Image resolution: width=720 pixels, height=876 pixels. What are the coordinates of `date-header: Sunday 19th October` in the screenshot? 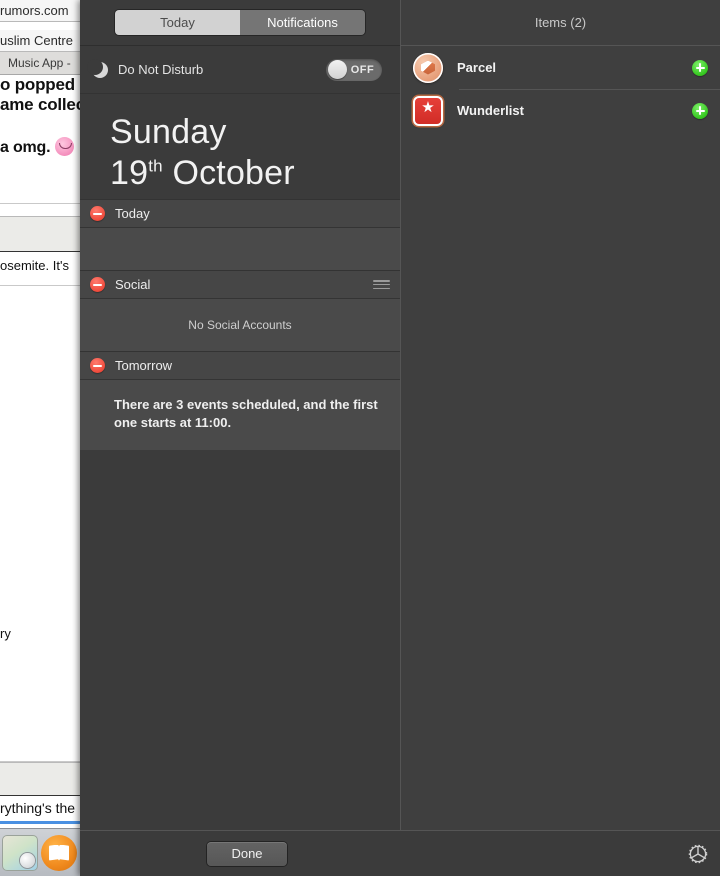 It's located at (240, 146).